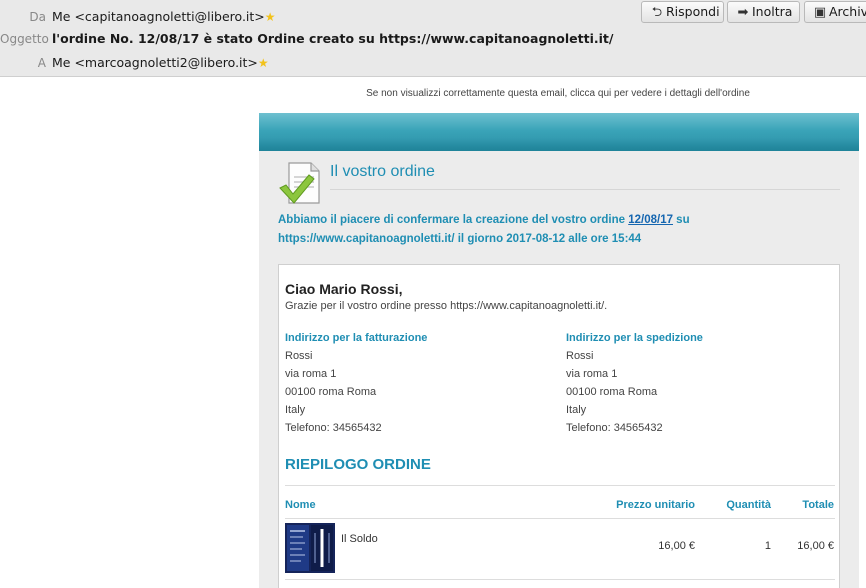  I want to click on product-quantity: 1, so click(767, 546).